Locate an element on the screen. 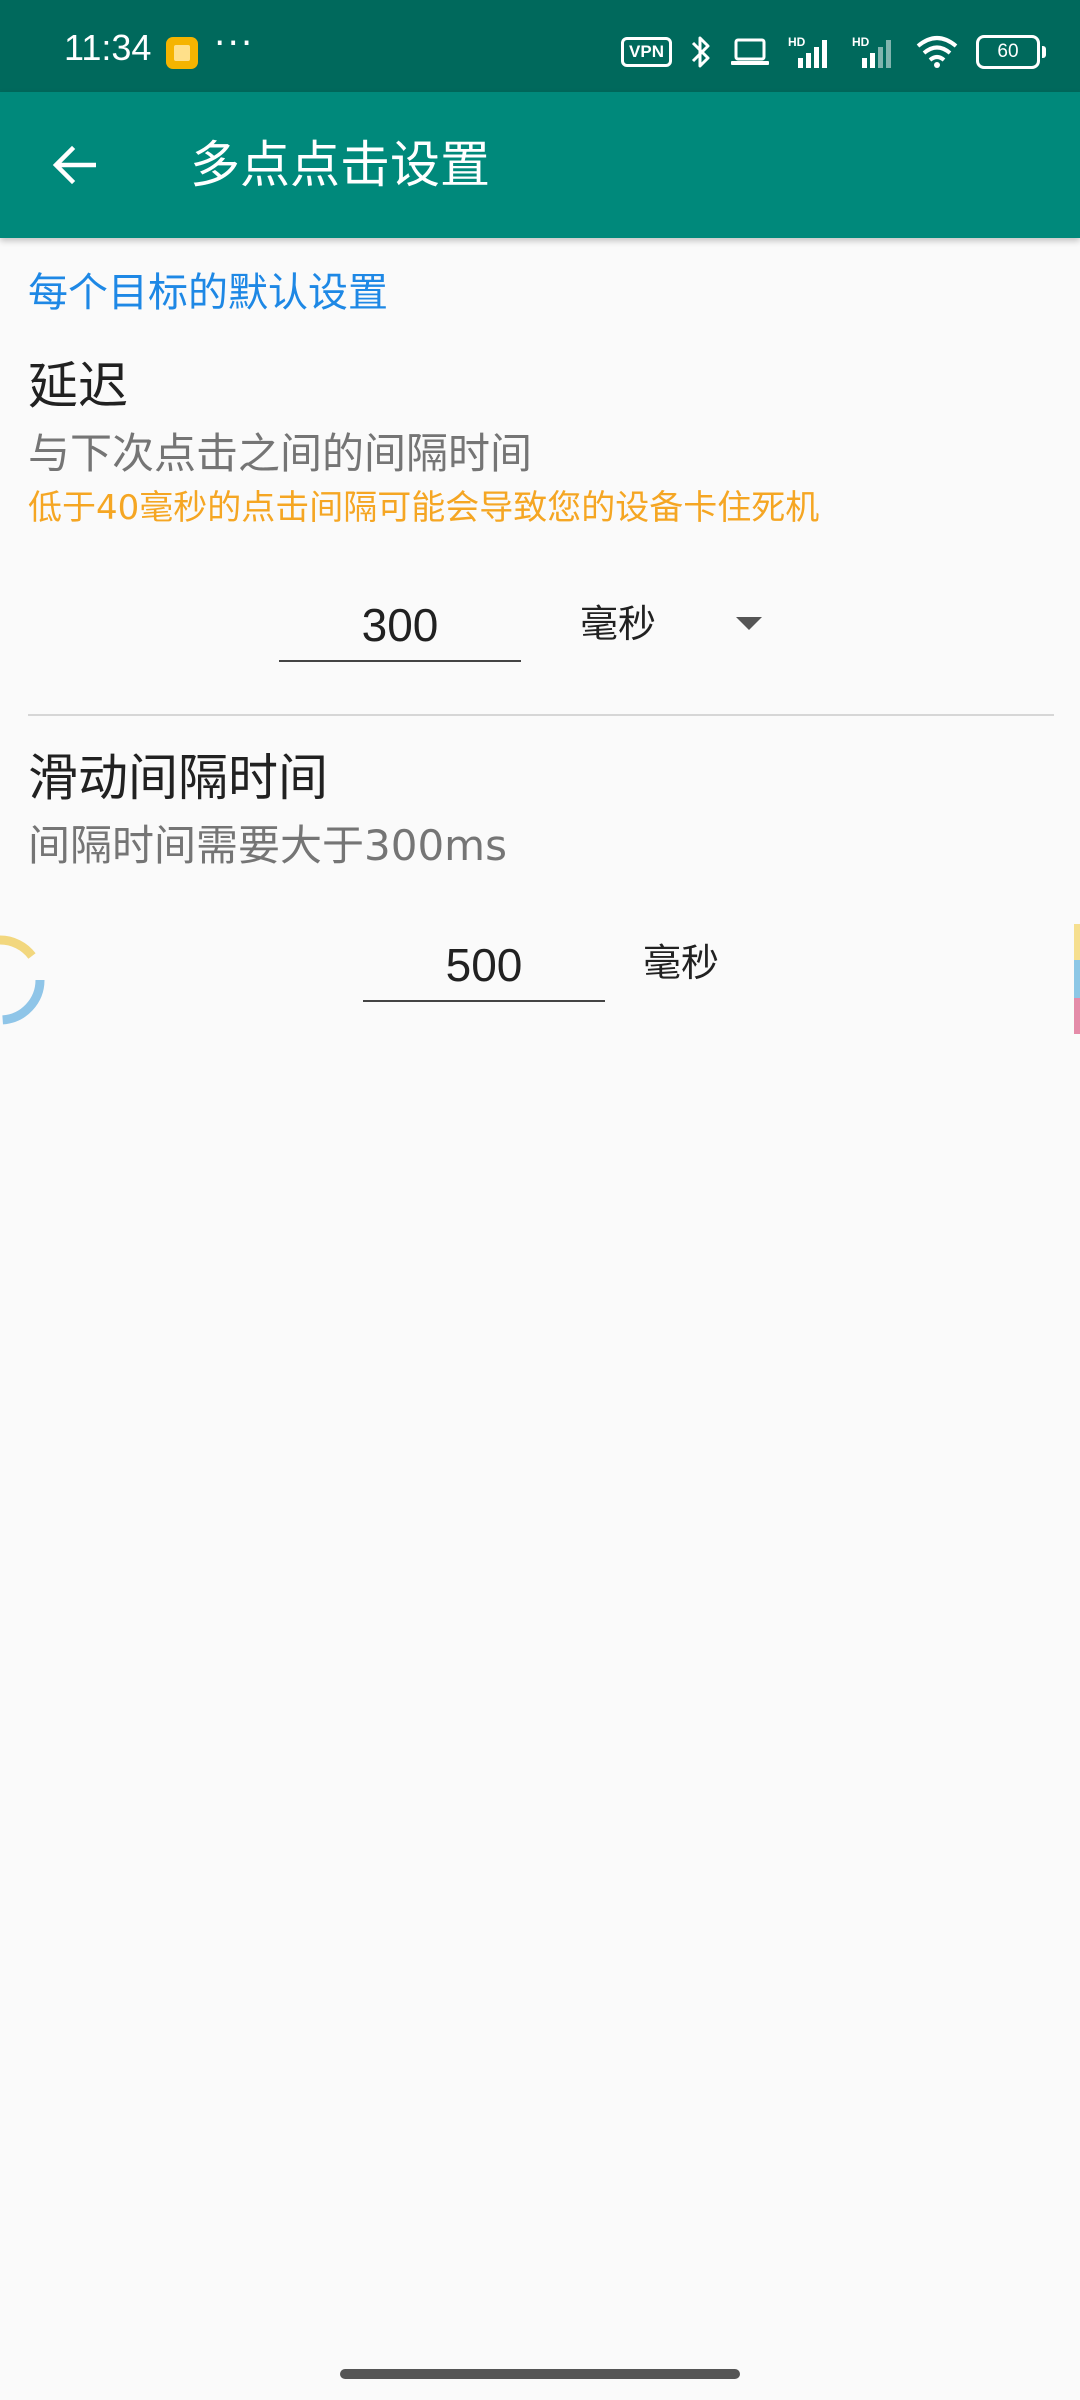 The image size is (1080, 2400). swipe-interval-title: 滑动间隔时间 is located at coordinates (178, 778).